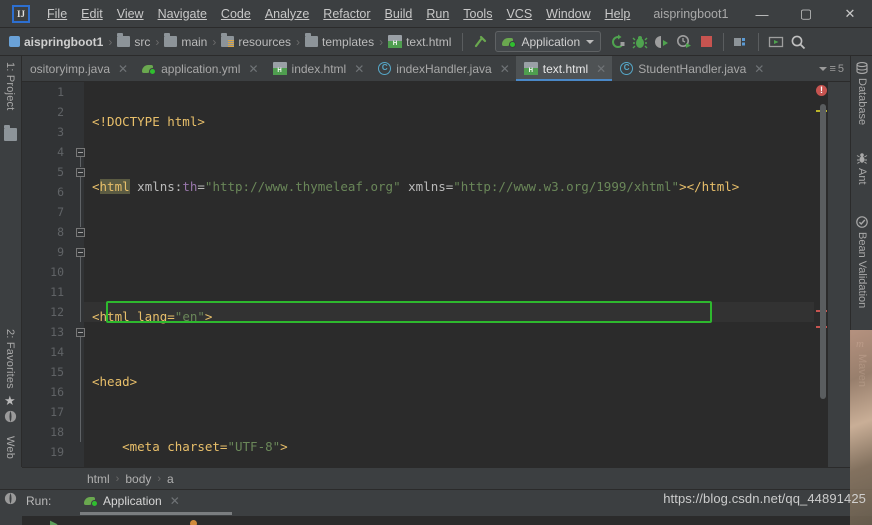 Image resolution: width=872 pixels, height=525 pixels. I want to click on search-everywhere-button, so click(798, 42).